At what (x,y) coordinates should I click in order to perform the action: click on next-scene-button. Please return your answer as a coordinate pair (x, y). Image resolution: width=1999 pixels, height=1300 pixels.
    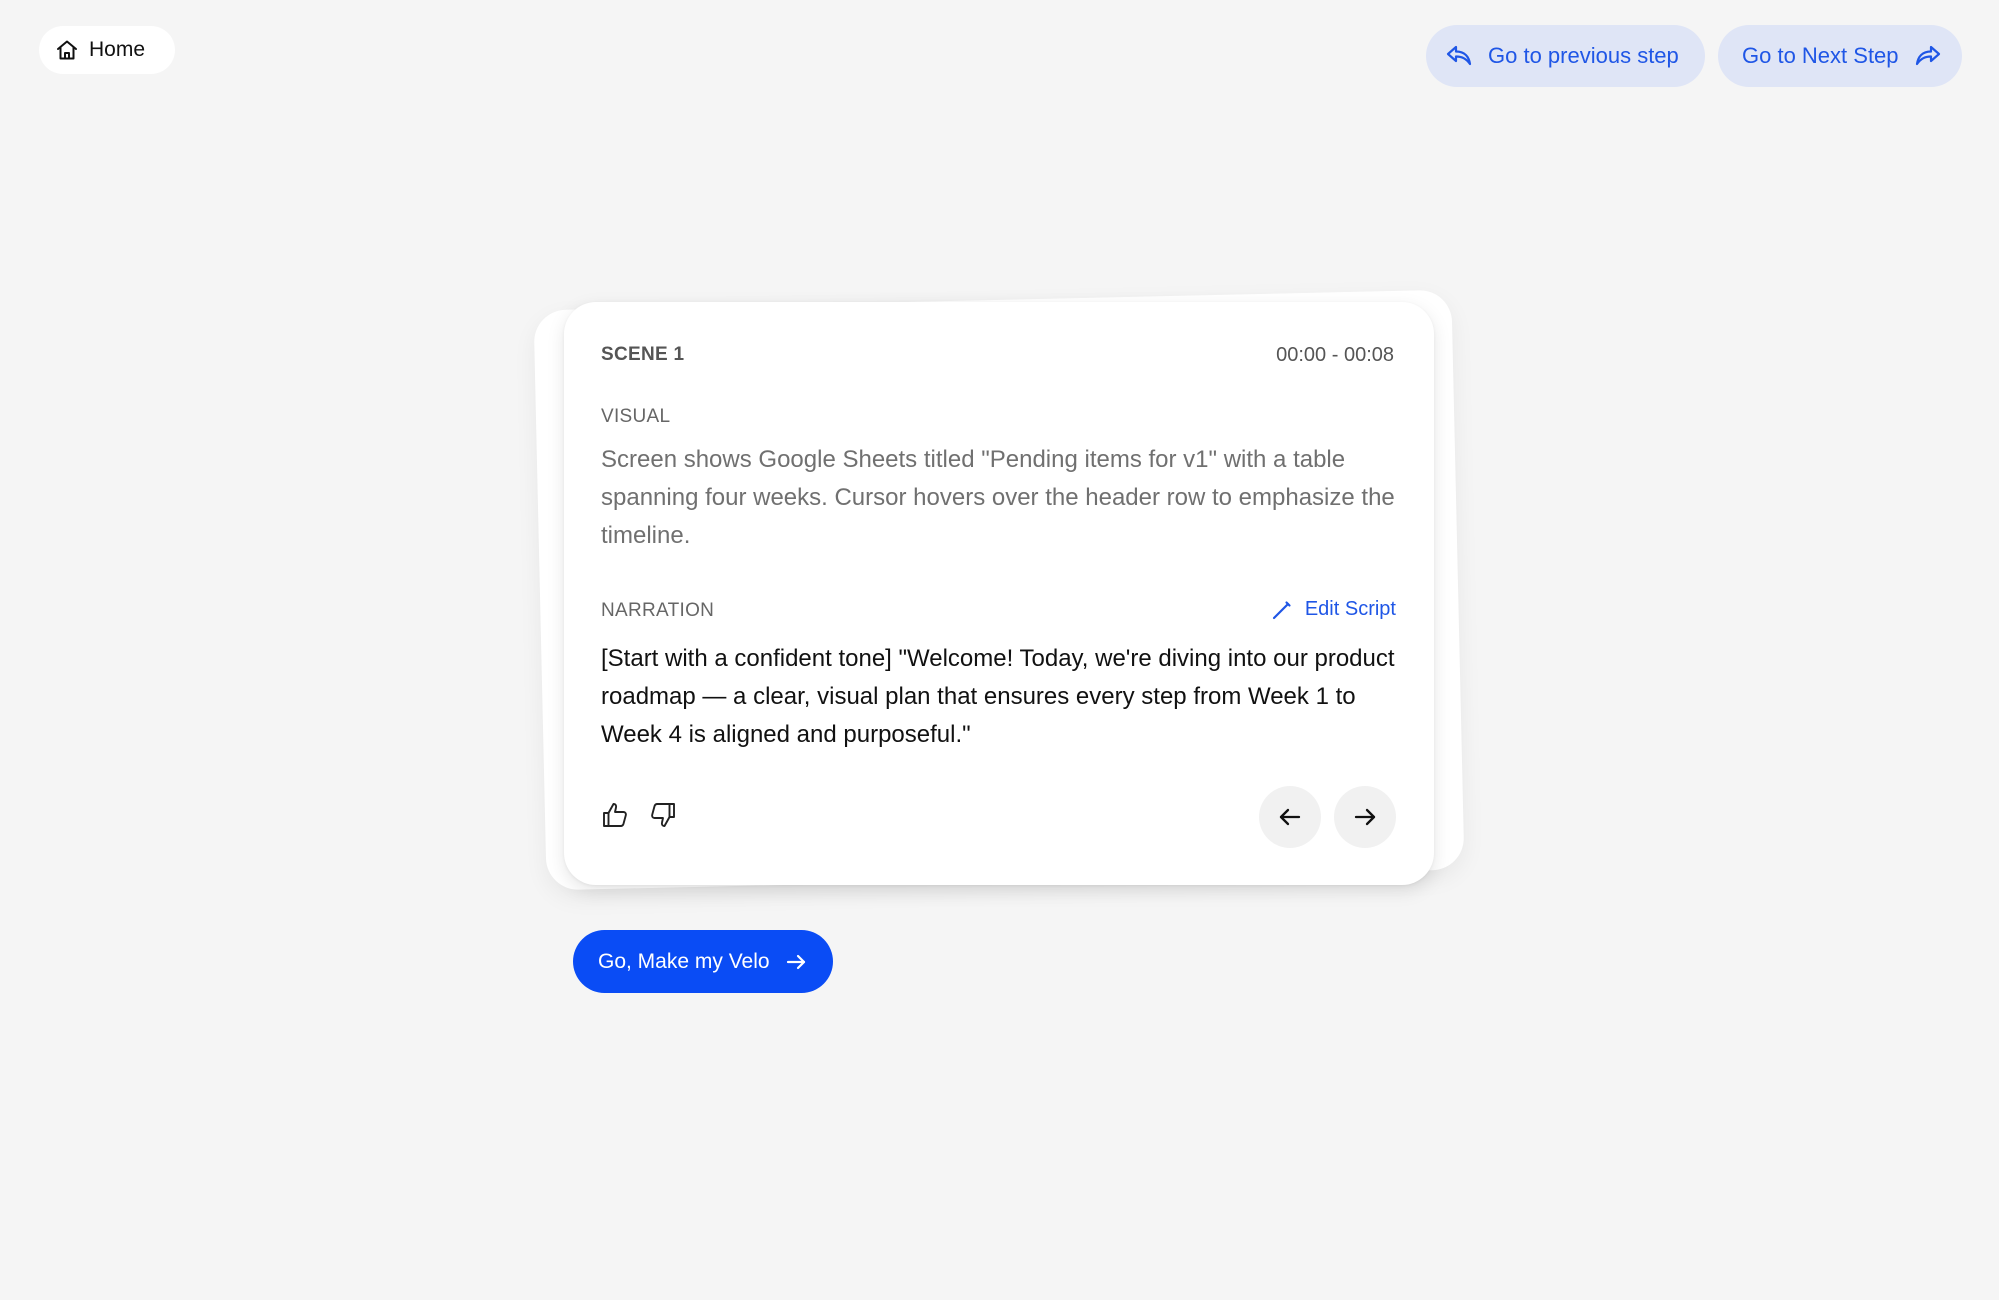
    Looking at the image, I should click on (1365, 817).